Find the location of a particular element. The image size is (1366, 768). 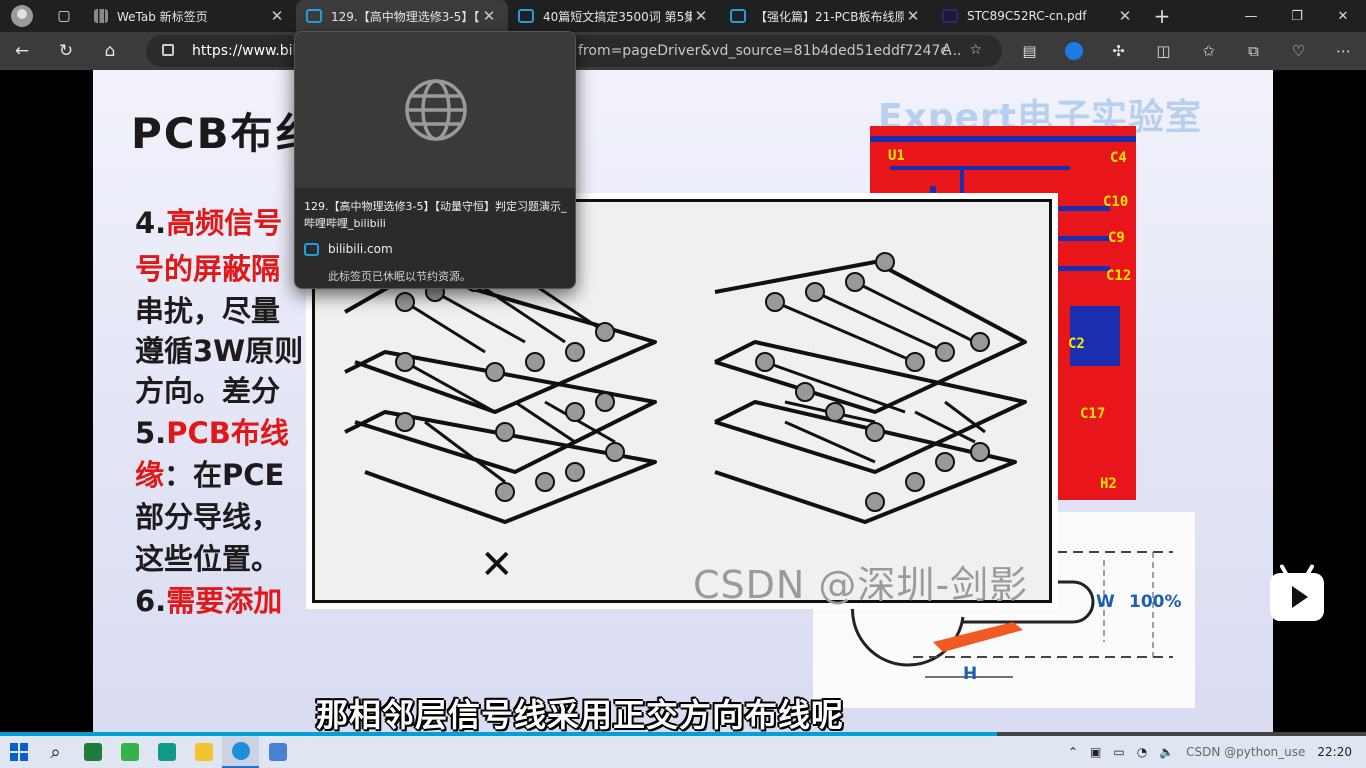

pcb-label: U1 is located at coordinates (896, 156).